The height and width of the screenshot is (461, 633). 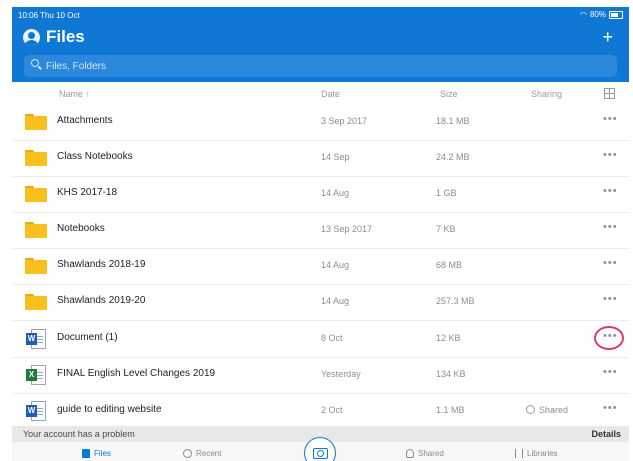 What do you see at coordinates (607, 37) in the screenshot?
I see `add-icon: +` at bounding box center [607, 37].